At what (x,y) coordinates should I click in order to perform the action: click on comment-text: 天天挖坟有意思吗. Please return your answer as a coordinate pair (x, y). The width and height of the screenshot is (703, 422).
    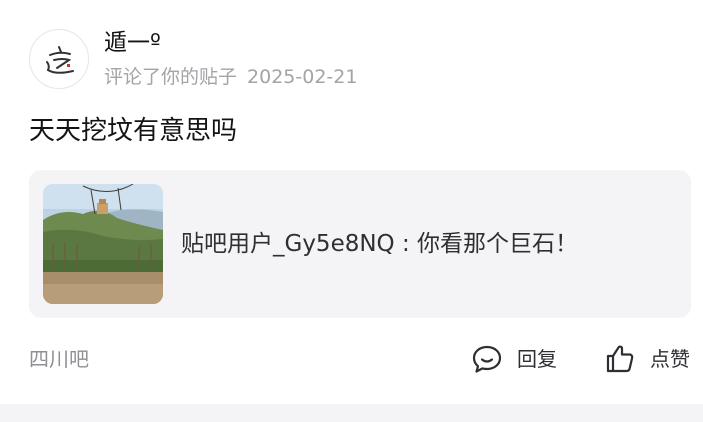
    Looking at the image, I should click on (133, 131).